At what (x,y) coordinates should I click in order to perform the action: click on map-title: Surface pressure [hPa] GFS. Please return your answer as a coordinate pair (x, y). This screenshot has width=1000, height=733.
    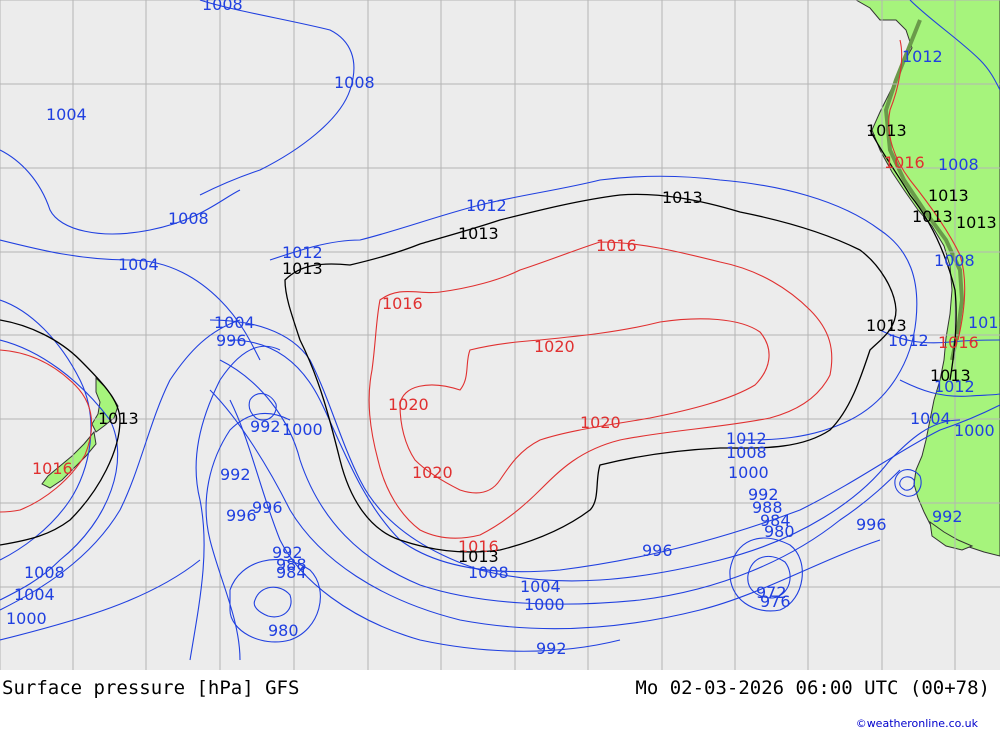
    Looking at the image, I should click on (151, 688).